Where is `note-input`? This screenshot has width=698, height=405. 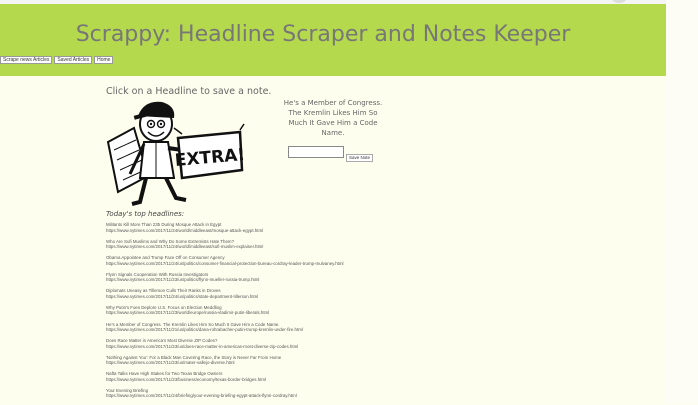 note-input is located at coordinates (316, 152).